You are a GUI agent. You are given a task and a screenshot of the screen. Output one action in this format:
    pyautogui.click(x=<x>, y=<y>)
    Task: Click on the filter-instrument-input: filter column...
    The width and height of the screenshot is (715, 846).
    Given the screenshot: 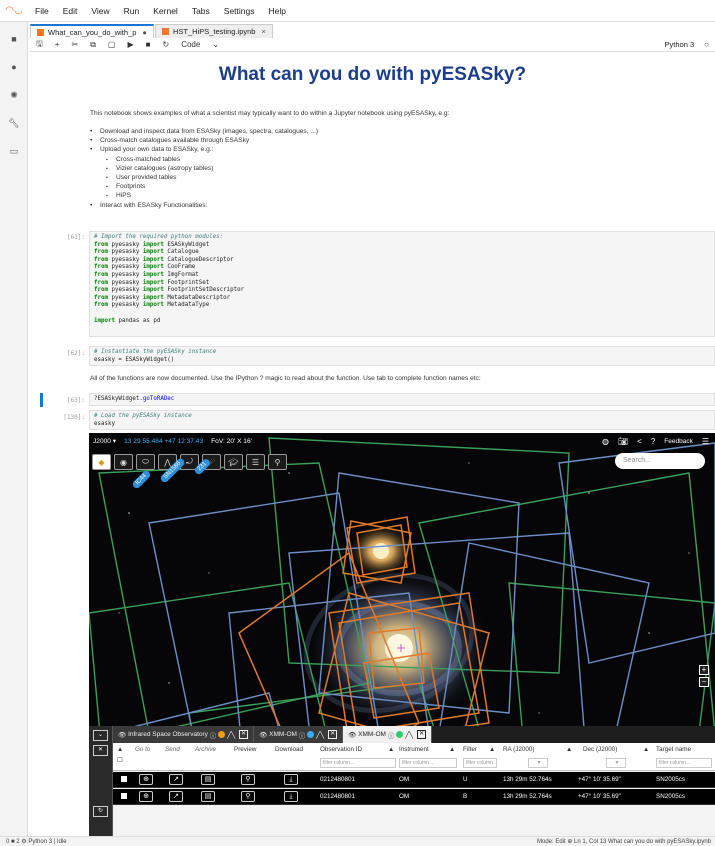 What is the action you would take?
    pyautogui.click(x=428, y=763)
    